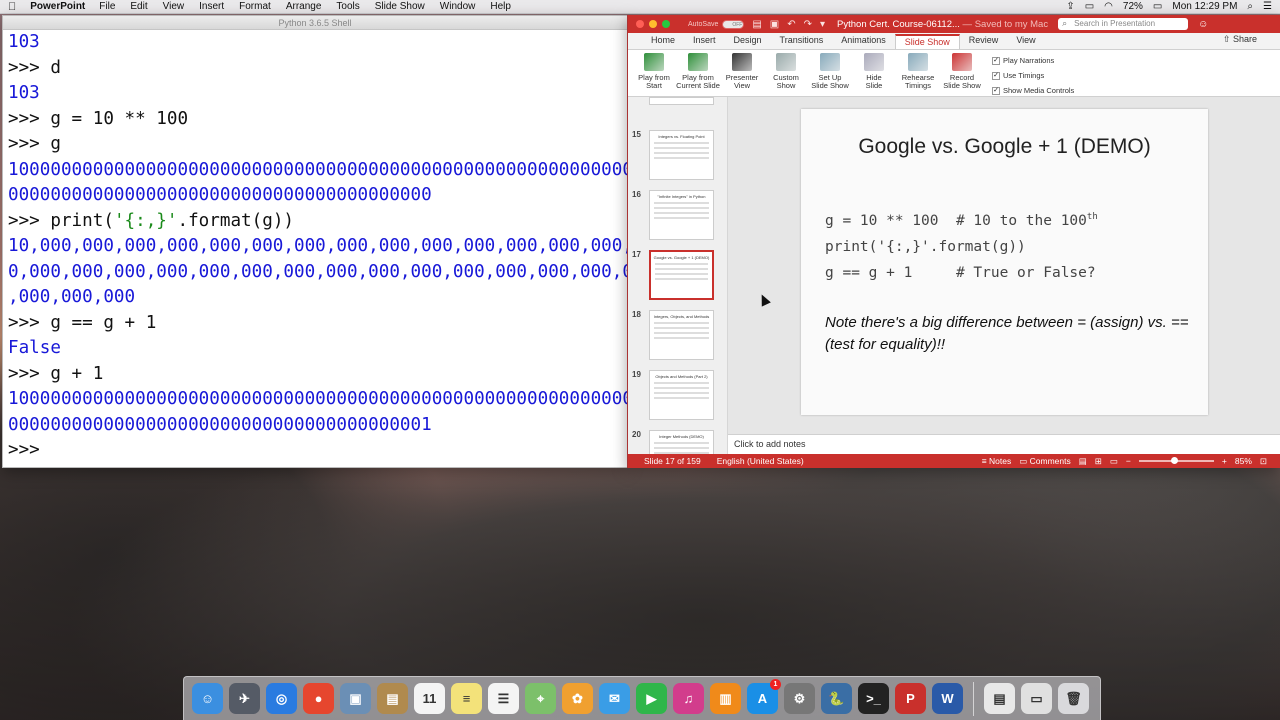 This screenshot has width=1280, height=720. What do you see at coordinates (255, 6) in the screenshot?
I see `menu-format: Format` at bounding box center [255, 6].